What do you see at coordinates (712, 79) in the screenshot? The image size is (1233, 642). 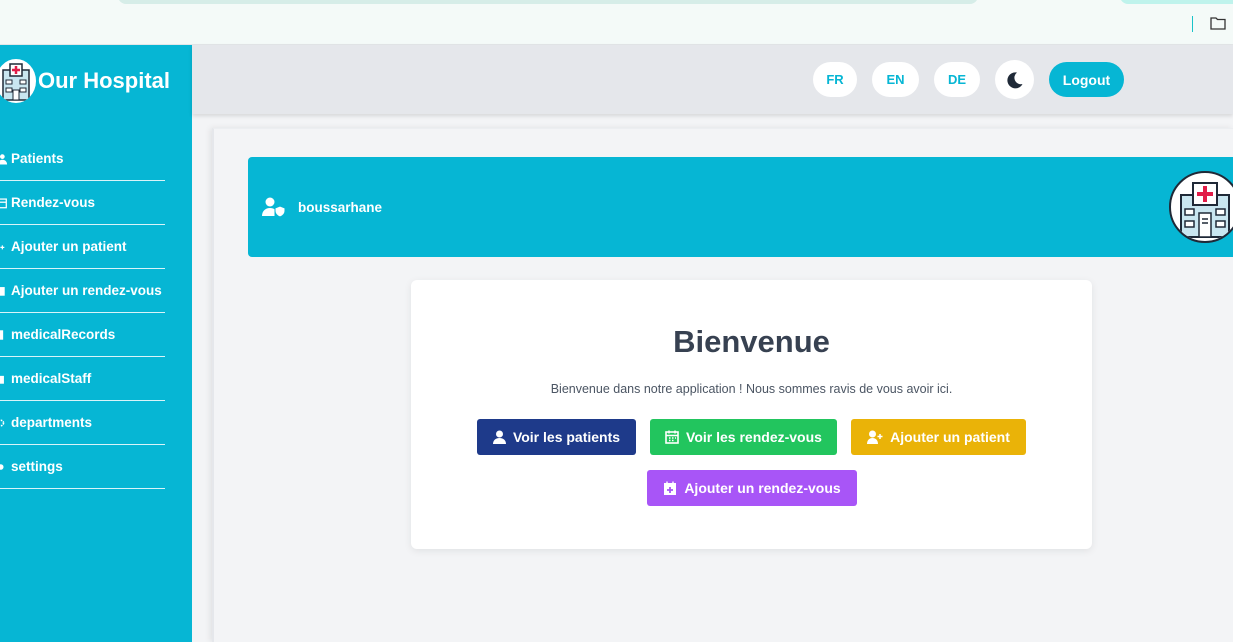 I see `top-header: FR EN DE Logout` at bounding box center [712, 79].